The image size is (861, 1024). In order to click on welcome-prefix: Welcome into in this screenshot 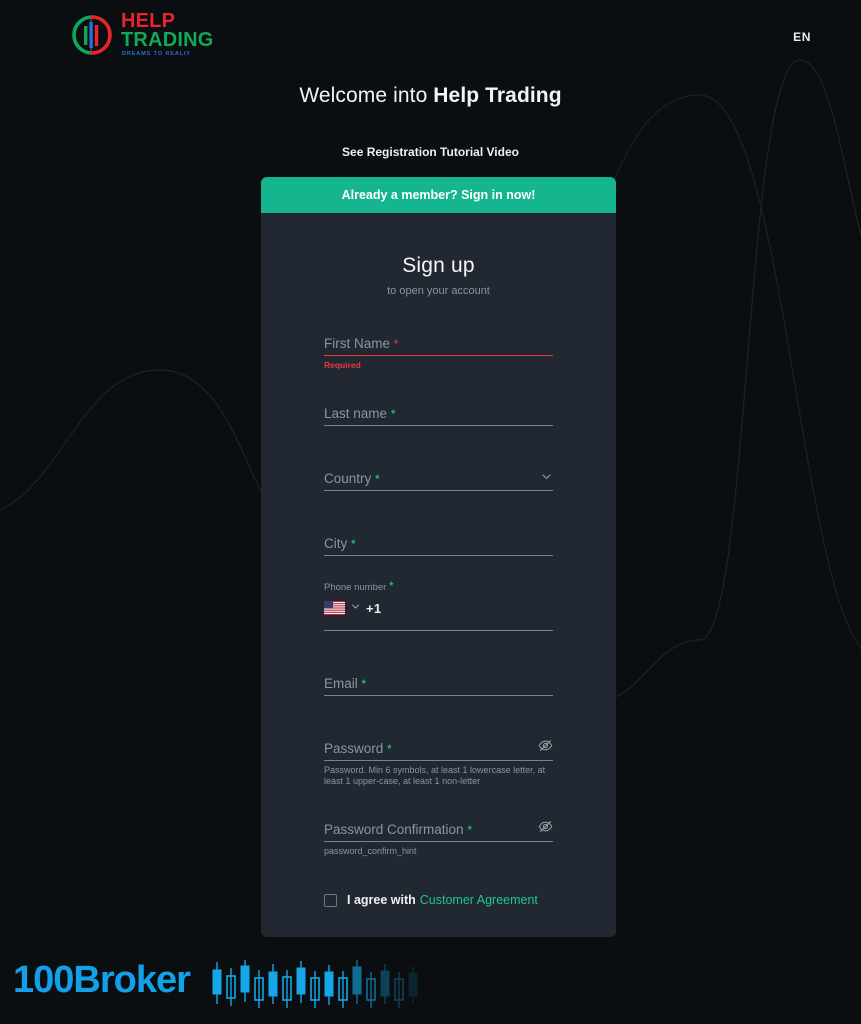, I will do `click(366, 95)`.